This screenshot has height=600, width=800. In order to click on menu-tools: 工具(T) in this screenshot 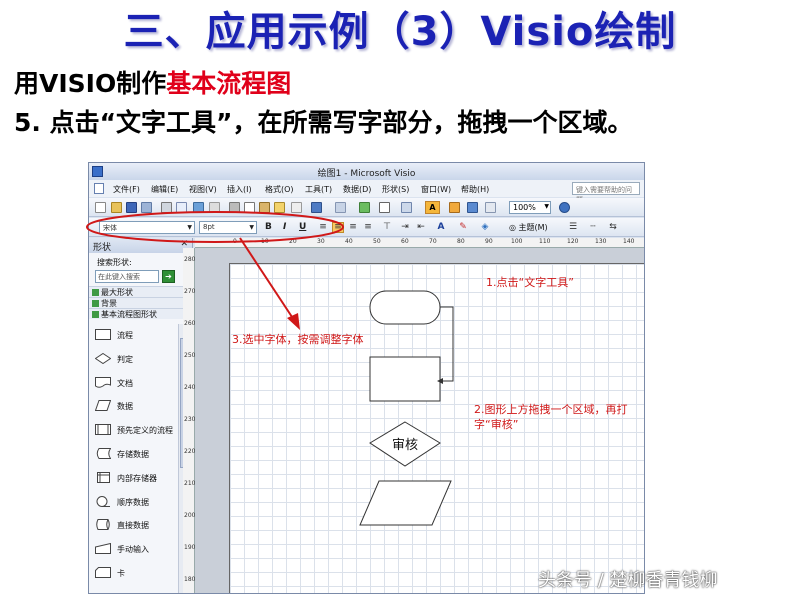, I will do `click(318, 189)`.